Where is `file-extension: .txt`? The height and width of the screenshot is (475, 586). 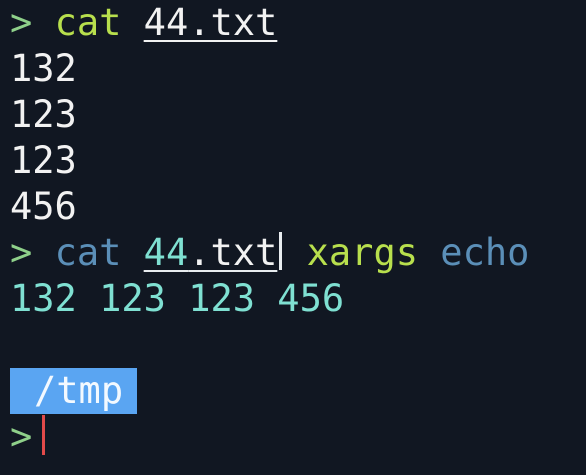 file-extension: .txt is located at coordinates (233, 252).